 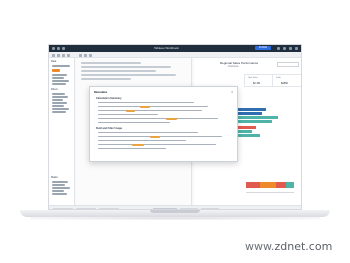 What do you see at coordinates (54, 89) in the screenshot?
I see `section-label-filters: Filters` at bounding box center [54, 89].